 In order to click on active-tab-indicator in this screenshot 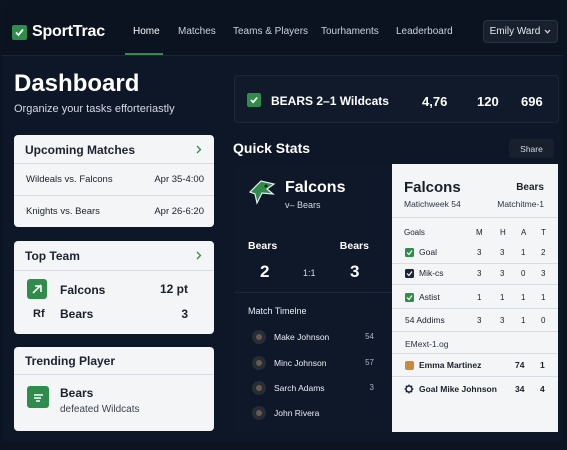, I will do `click(144, 54)`.